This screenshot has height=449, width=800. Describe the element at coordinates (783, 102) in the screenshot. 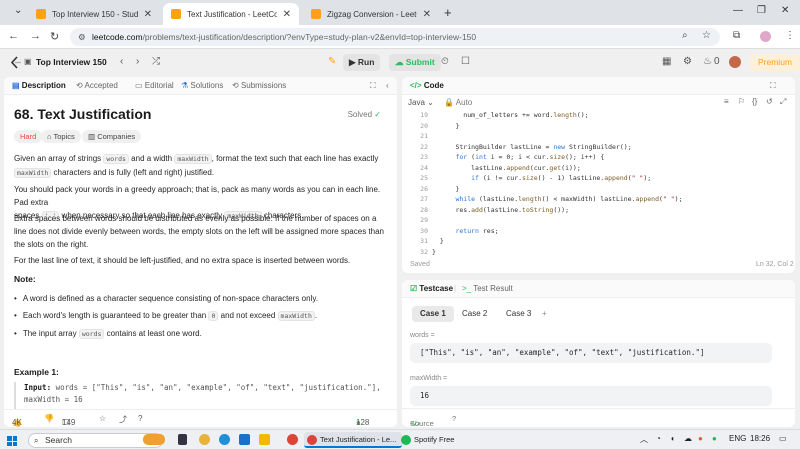

I see `fullscreen-icon: ⤢` at that location.